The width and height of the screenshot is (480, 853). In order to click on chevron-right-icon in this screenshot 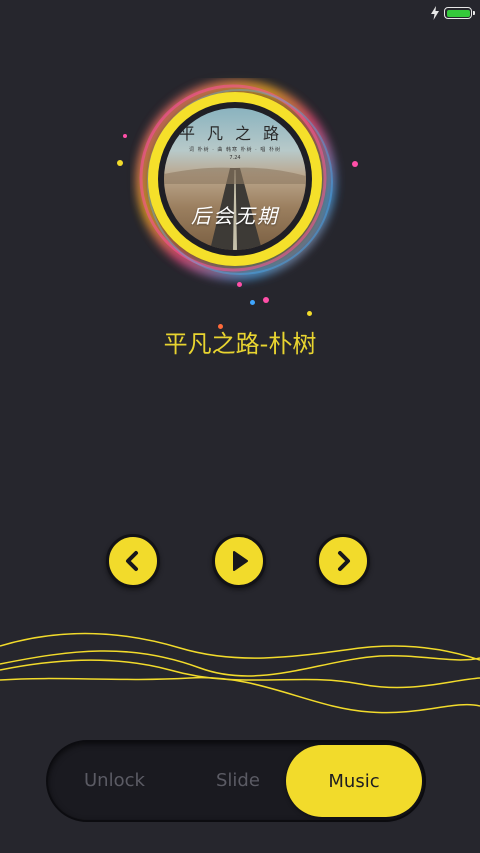, I will do `click(344, 561)`.